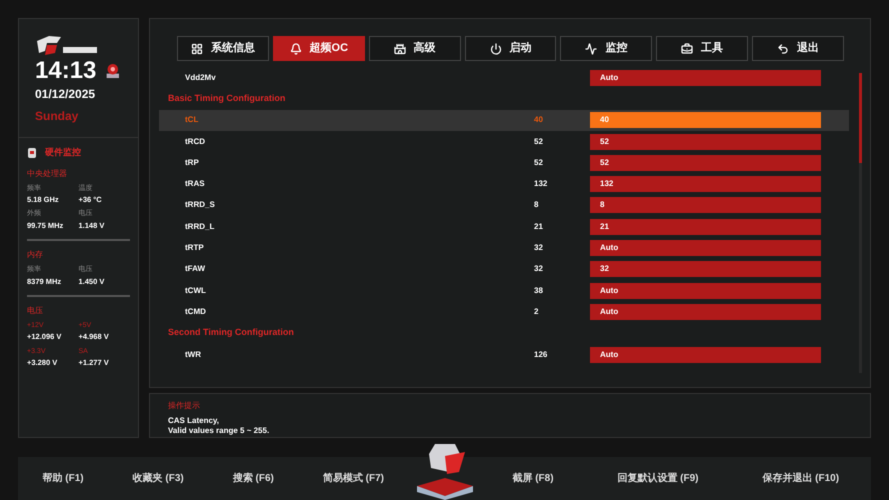  Describe the element at coordinates (537, 312) in the screenshot. I see `setting-current: 2` at that location.